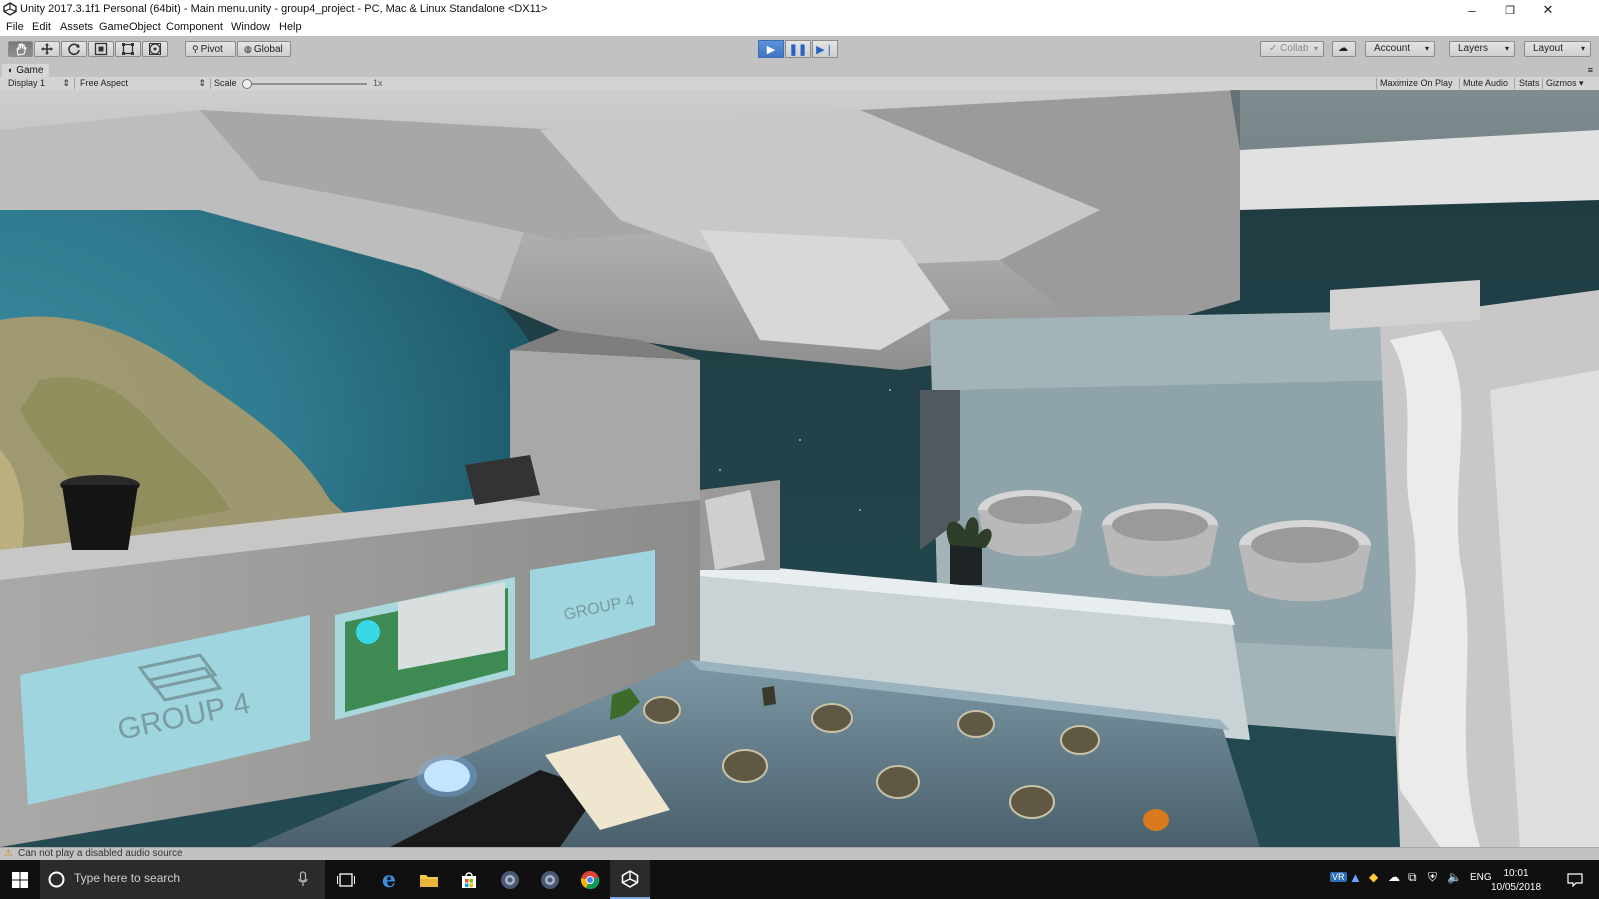 The image size is (1599, 899). I want to click on menu-file: File, so click(15, 27).